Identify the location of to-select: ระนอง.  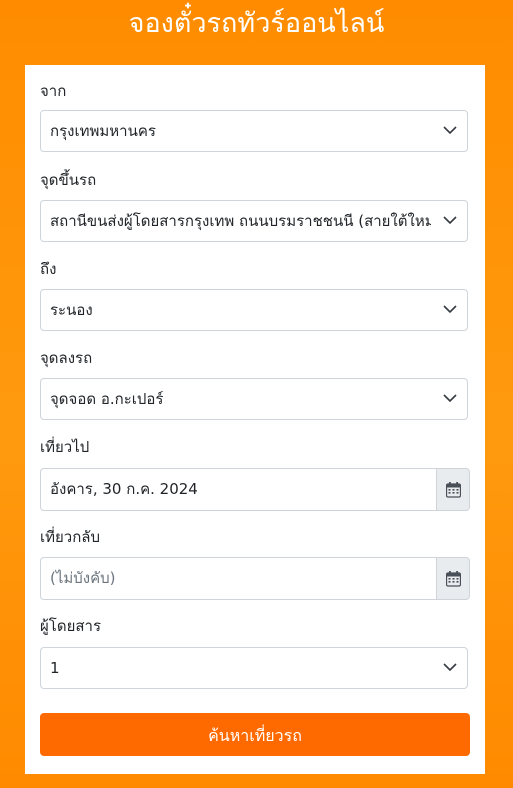
(254, 310).